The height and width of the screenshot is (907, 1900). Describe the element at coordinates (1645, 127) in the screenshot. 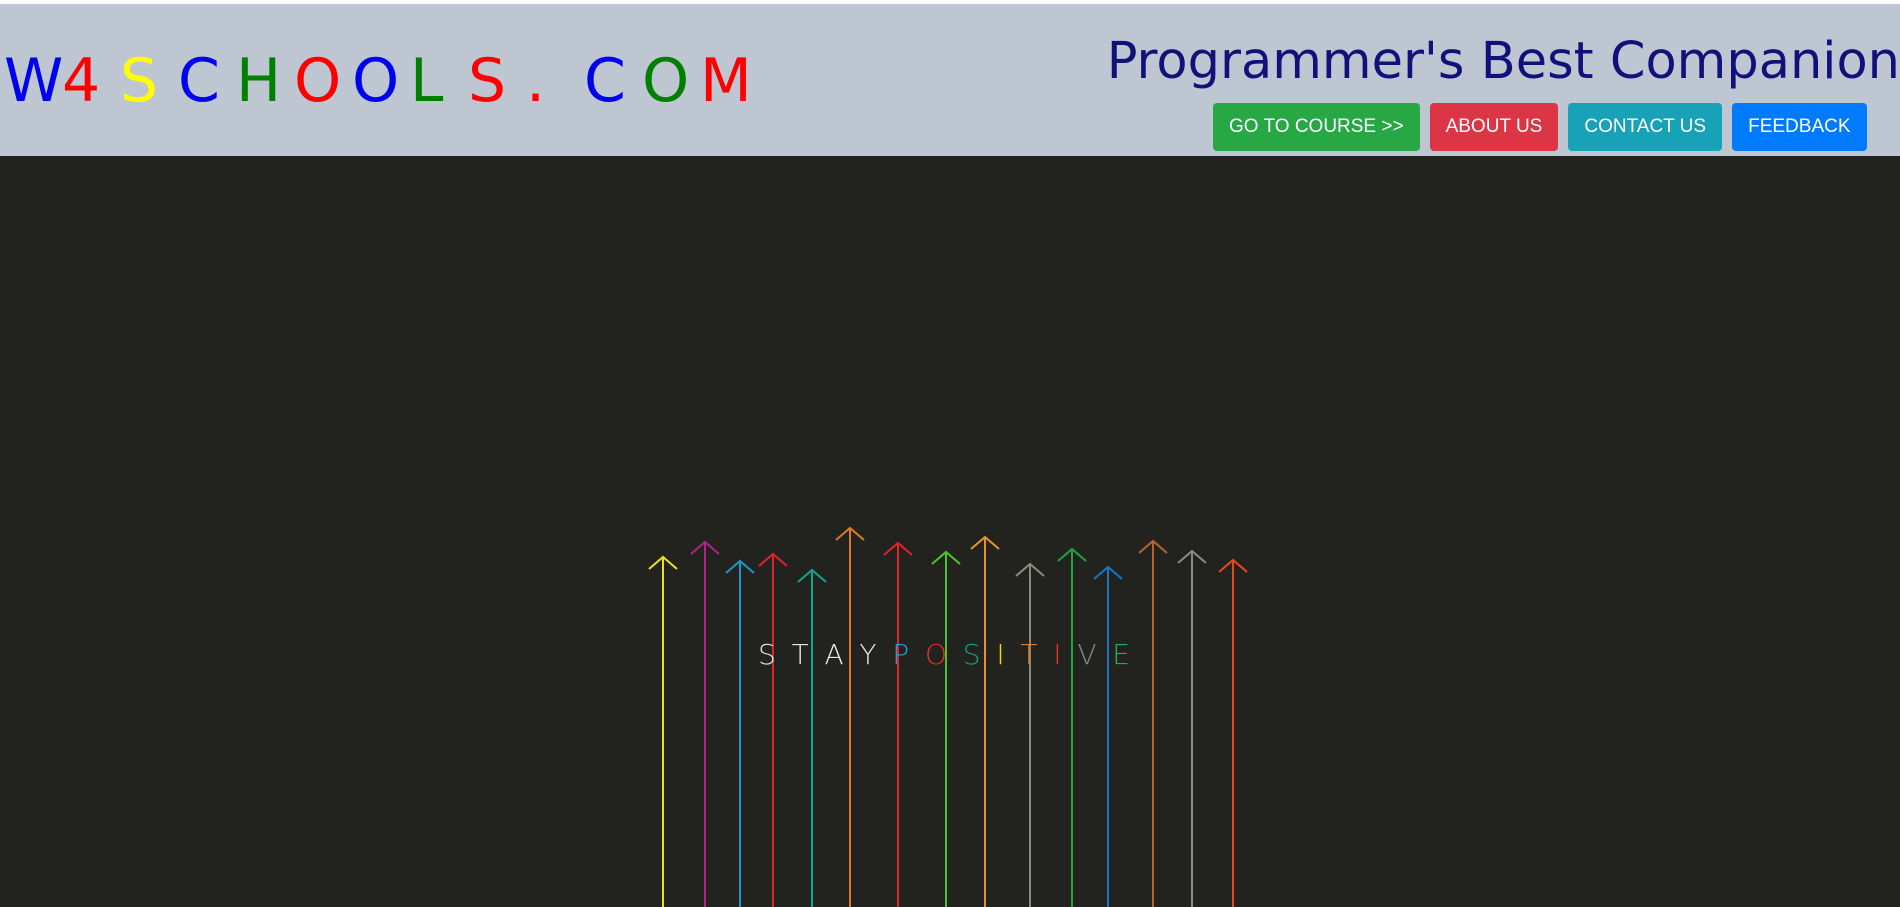

I see `contact-us-button: CONTACT US` at that location.